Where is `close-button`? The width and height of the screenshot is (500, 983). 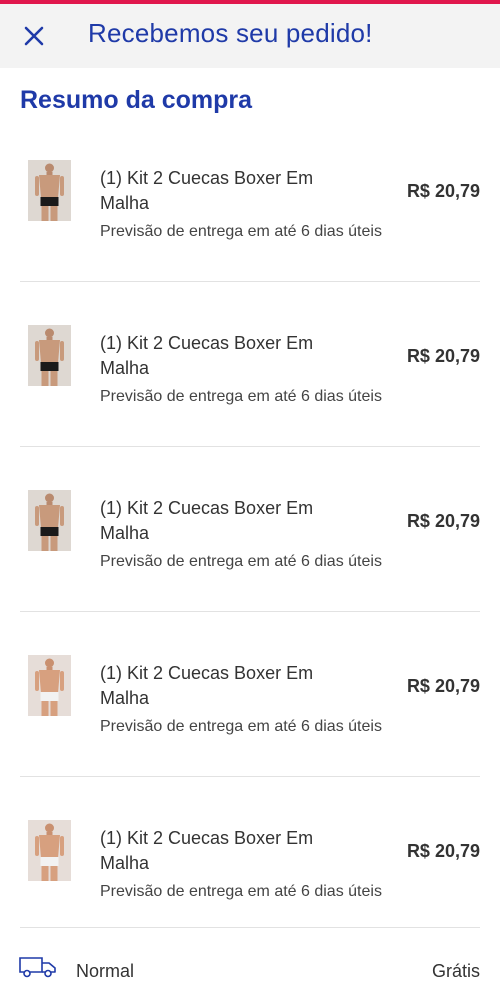
close-button is located at coordinates (34, 36).